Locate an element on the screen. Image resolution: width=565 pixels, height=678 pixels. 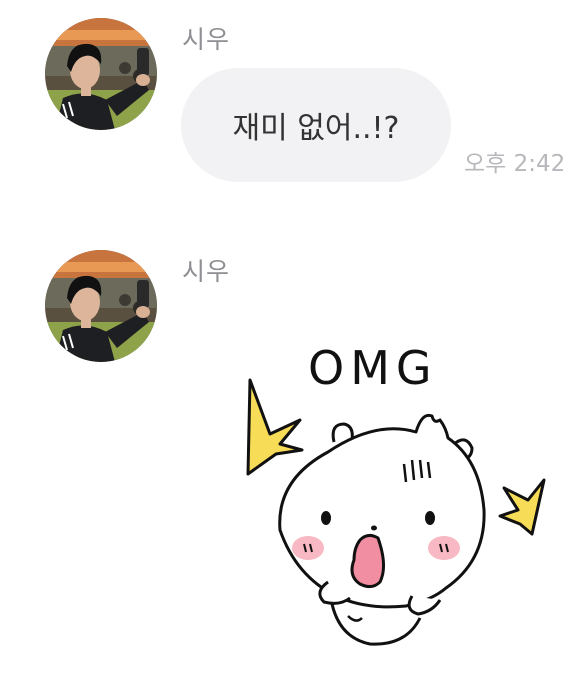
message-text: 재미 없어..!? is located at coordinates (316, 128).